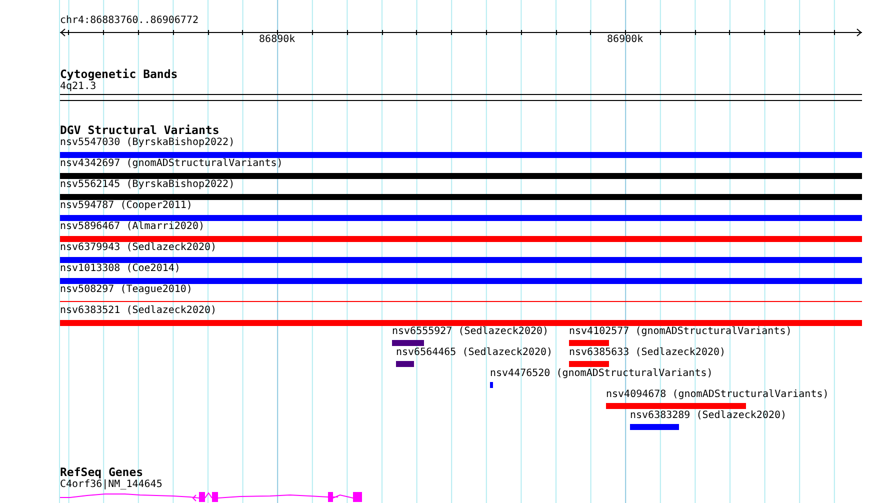  I want to click on feature-label: nsv1013308 (Coe2014), so click(121, 269).